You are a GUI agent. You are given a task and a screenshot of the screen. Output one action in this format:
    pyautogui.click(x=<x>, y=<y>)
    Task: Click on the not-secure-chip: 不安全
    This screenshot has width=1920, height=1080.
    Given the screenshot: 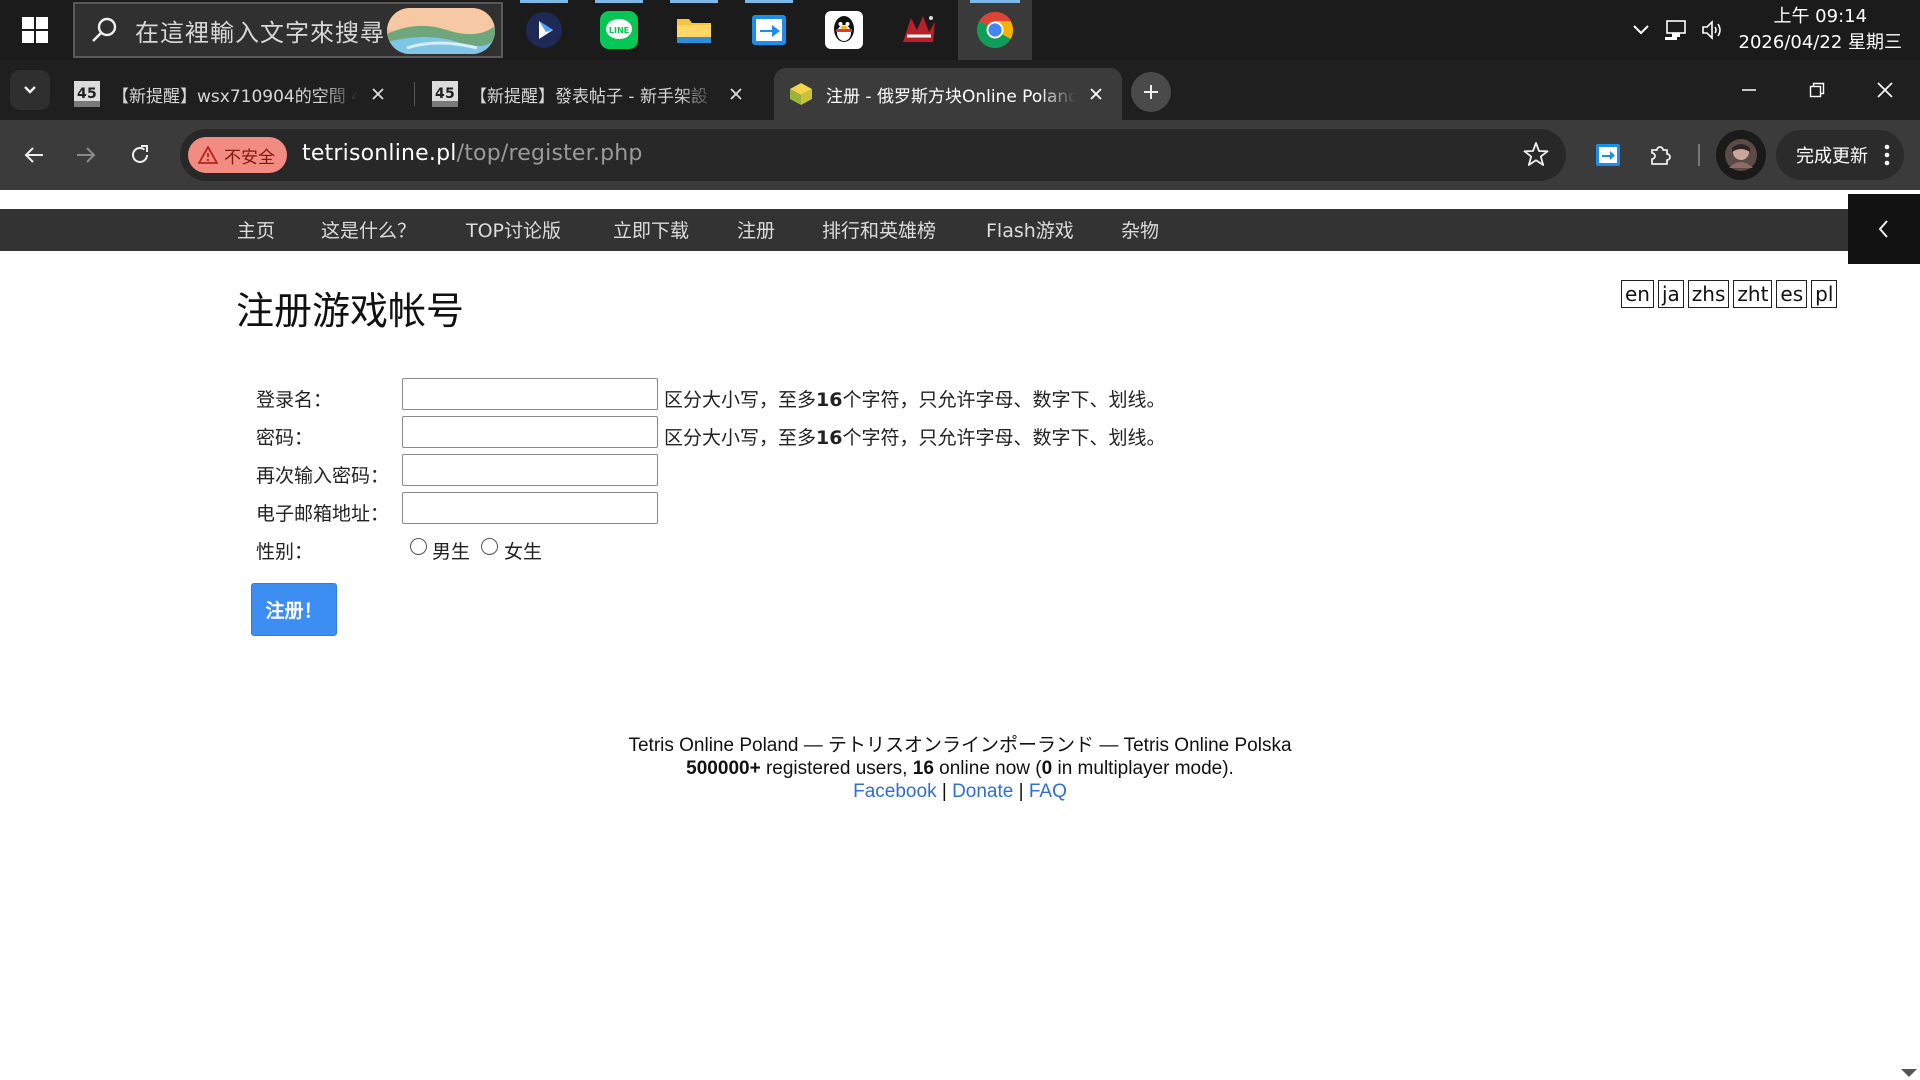 What is the action you would take?
    pyautogui.click(x=237, y=155)
    